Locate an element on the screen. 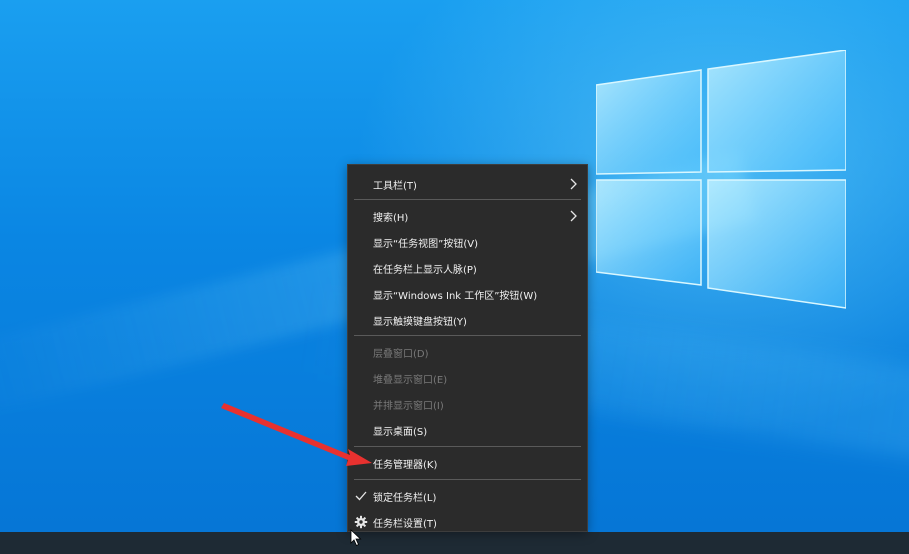 The image size is (909, 554). taskbar is located at coordinates (454, 543).